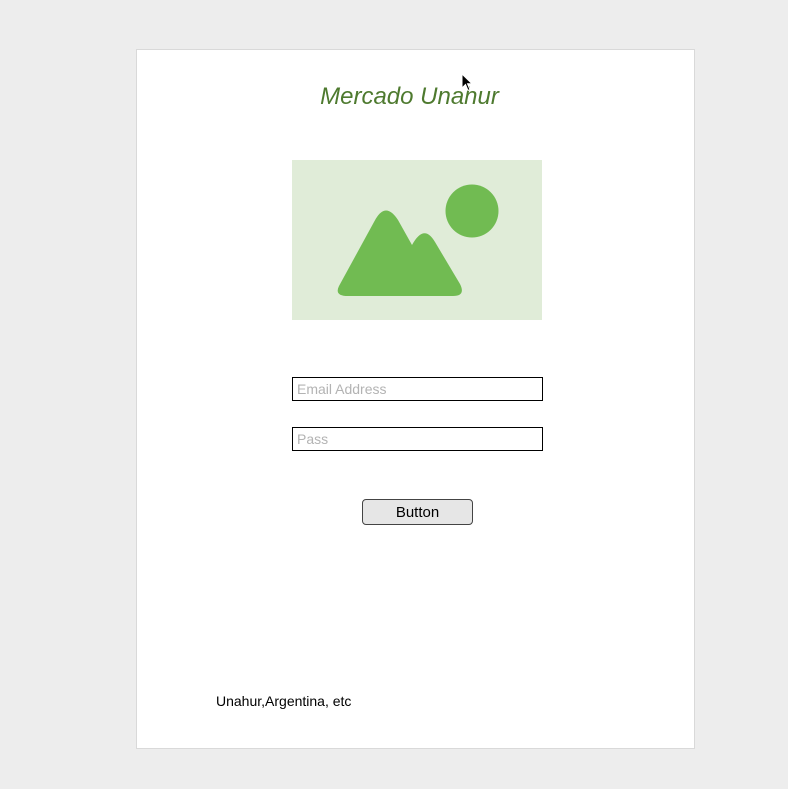  Describe the element at coordinates (409, 96) in the screenshot. I see `page-title: Mercado Unahur` at that location.